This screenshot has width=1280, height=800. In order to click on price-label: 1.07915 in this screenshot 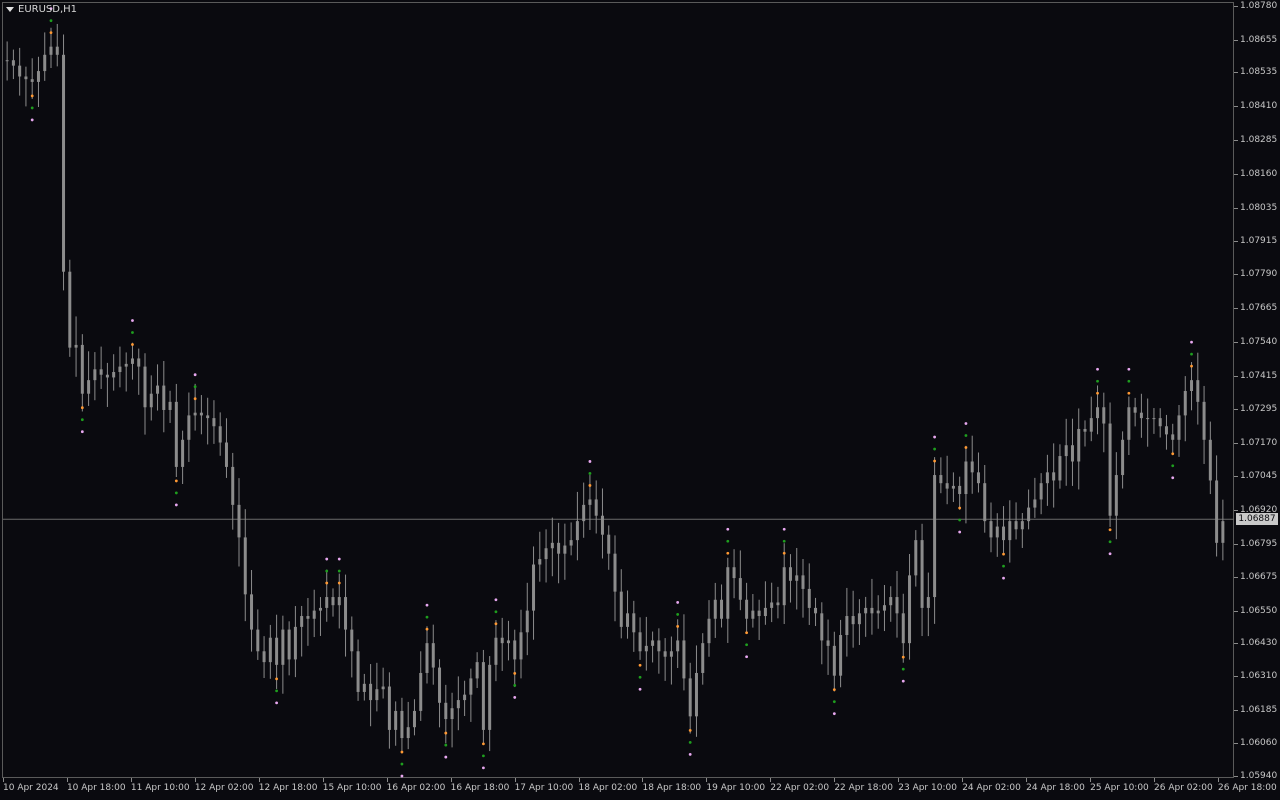, I will do `click(1259, 240)`.